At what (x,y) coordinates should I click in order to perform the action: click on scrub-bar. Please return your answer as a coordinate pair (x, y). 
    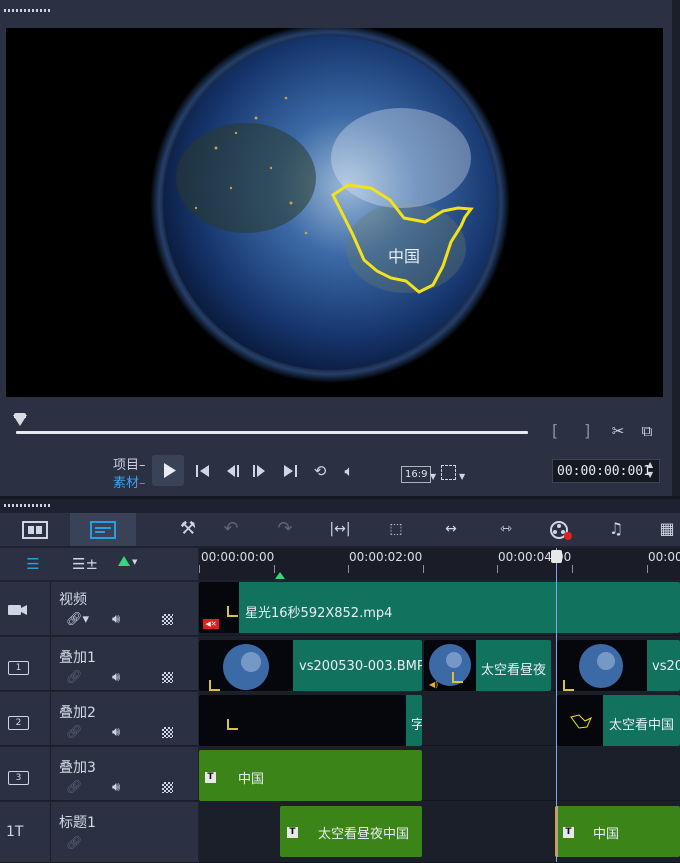
    Looking at the image, I should click on (272, 432).